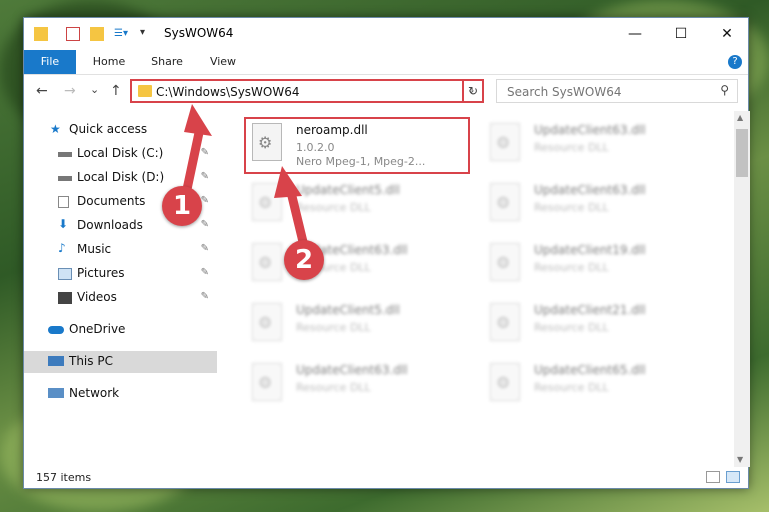  Describe the element at coordinates (288, 182) in the screenshot. I see `arrowhead-file` at that location.